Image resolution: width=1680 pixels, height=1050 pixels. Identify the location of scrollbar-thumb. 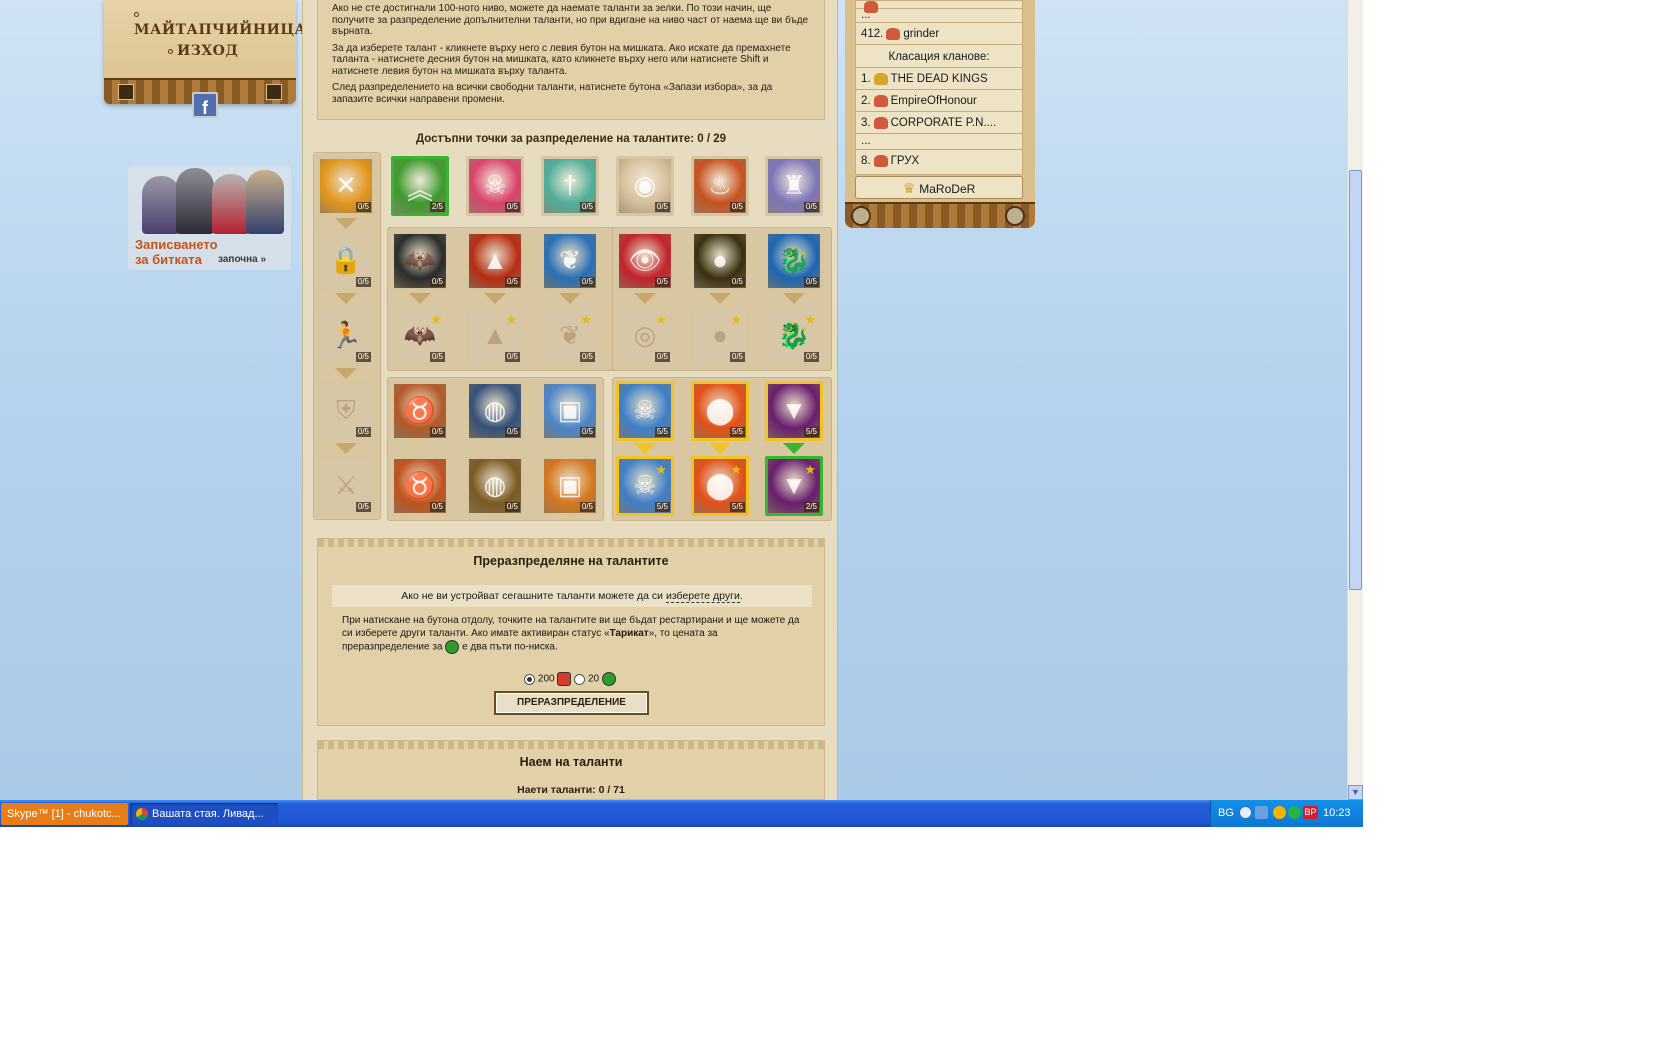
(1355, 380).